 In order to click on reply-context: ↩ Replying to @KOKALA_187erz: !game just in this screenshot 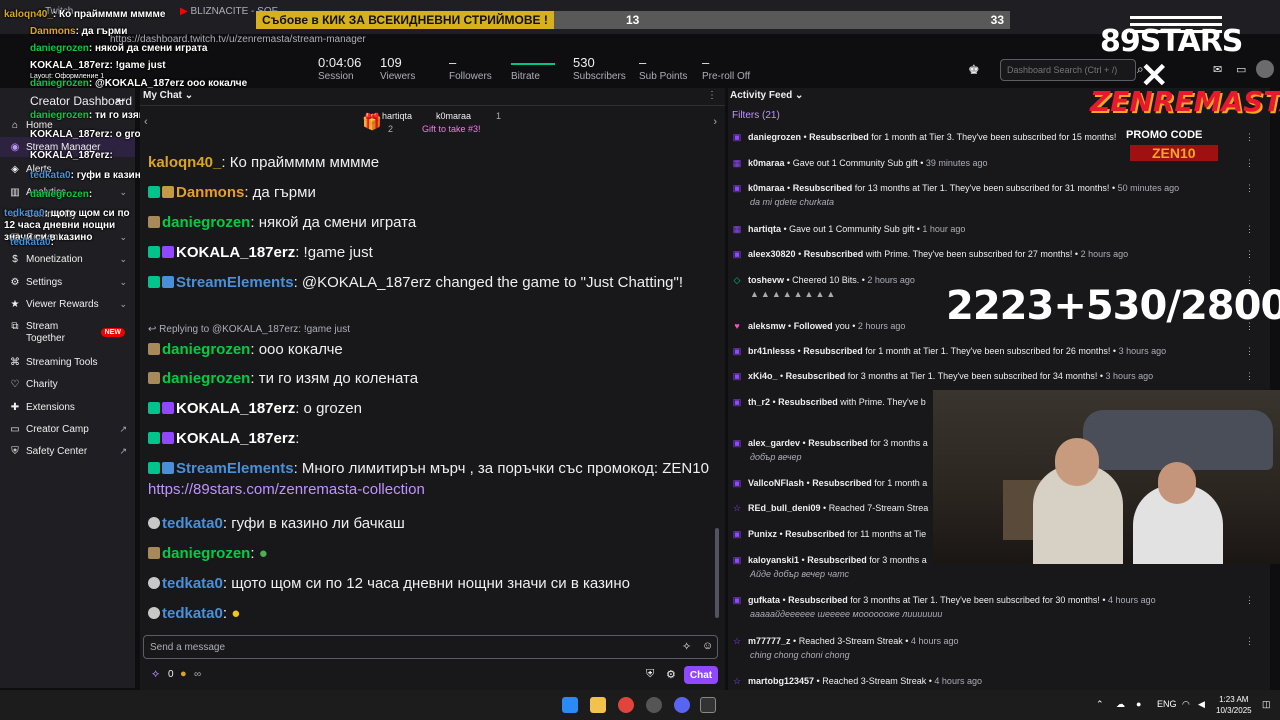, I will do `click(249, 329)`.